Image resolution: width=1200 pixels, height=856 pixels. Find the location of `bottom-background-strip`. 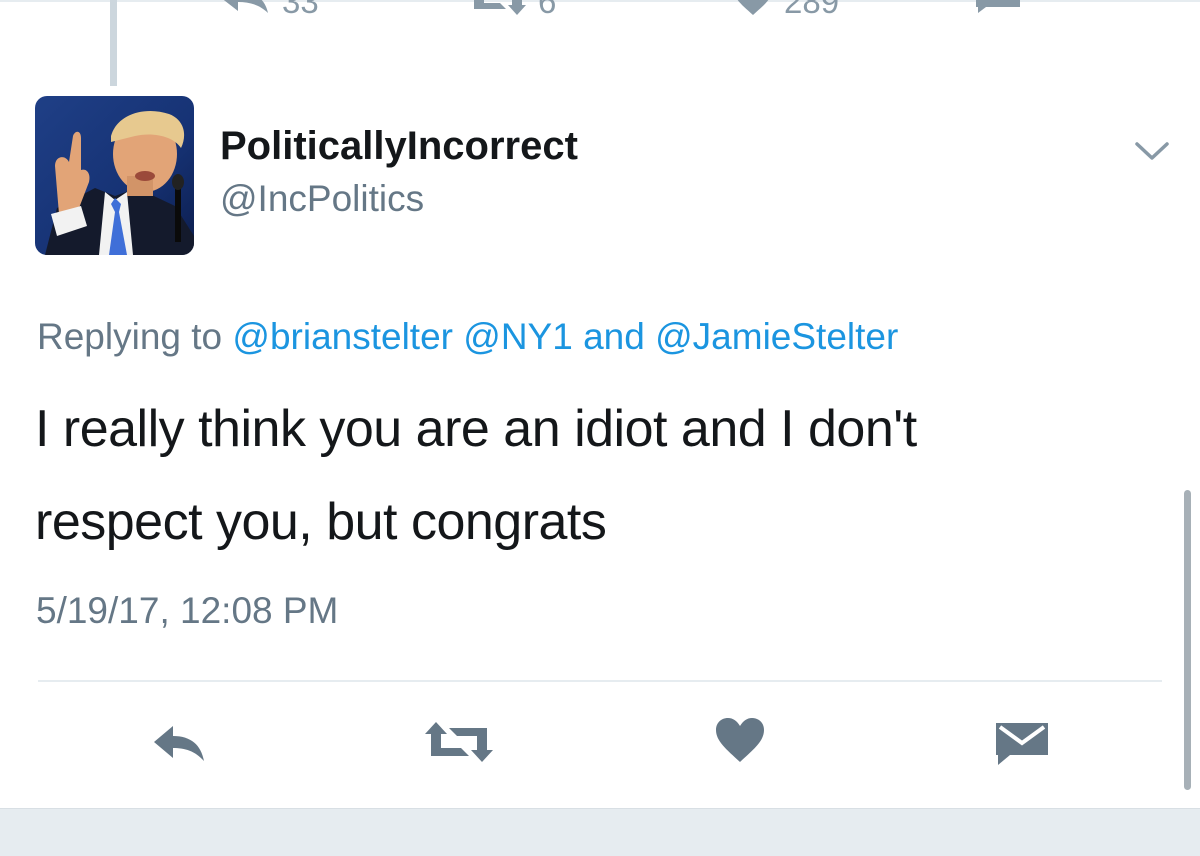

bottom-background-strip is located at coordinates (600, 832).